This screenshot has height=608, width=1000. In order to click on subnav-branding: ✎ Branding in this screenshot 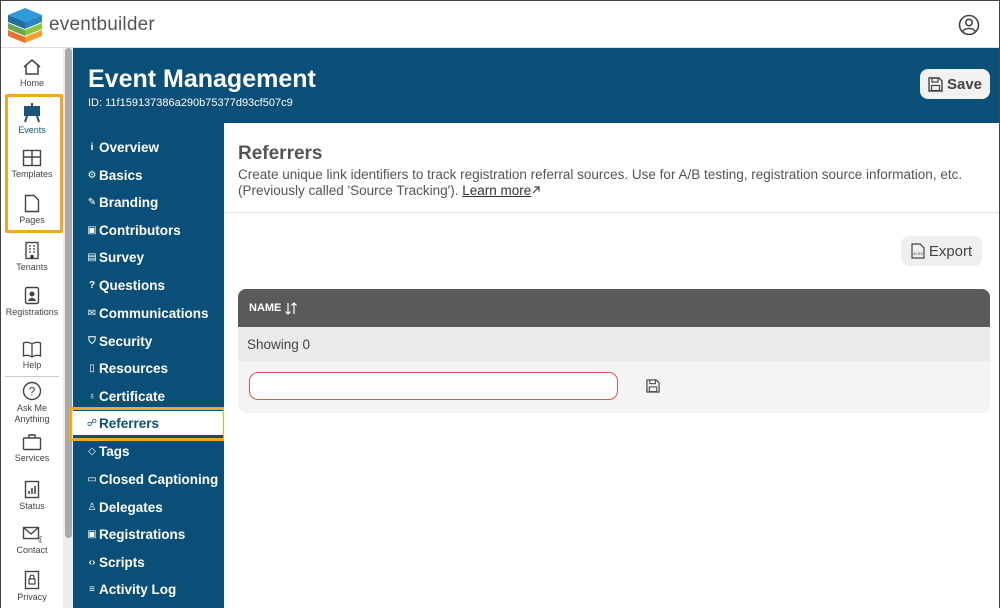, I will do `click(148, 202)`.